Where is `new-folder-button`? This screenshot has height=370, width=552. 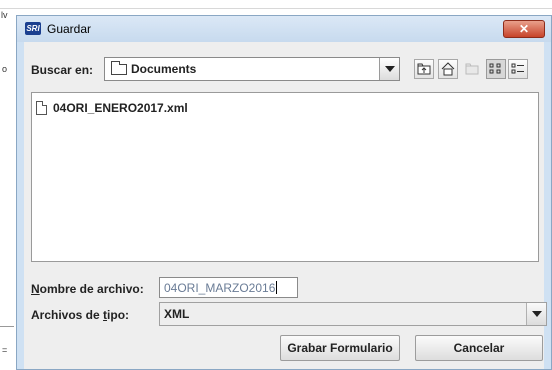
new-folder-button is located at coordinates (472, 69).